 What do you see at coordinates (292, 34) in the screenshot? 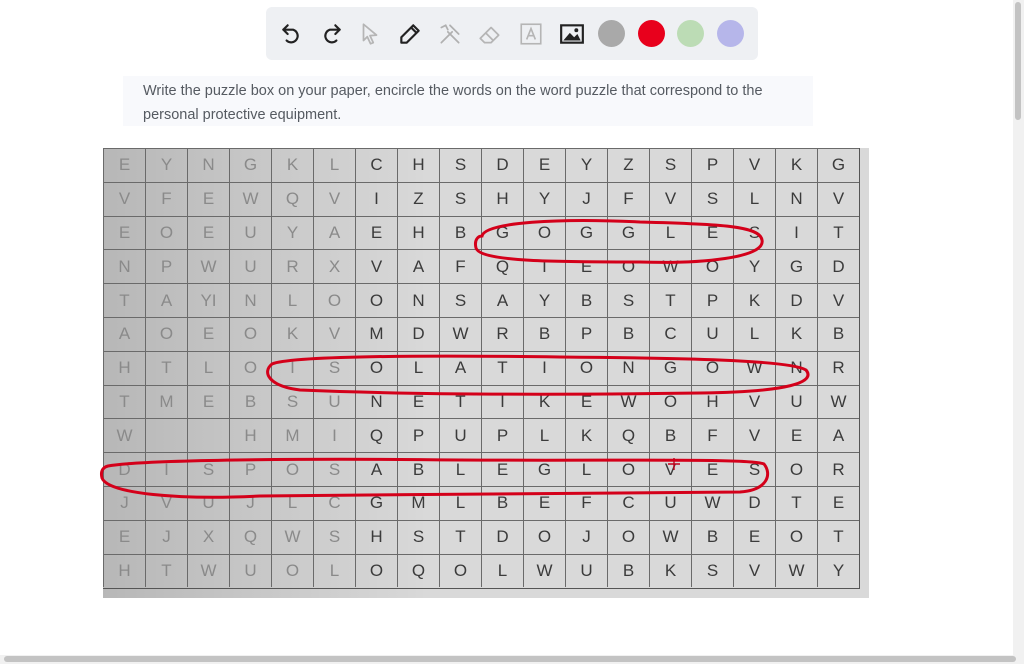
I see `undo-icon` at bounding box center [292, 34].